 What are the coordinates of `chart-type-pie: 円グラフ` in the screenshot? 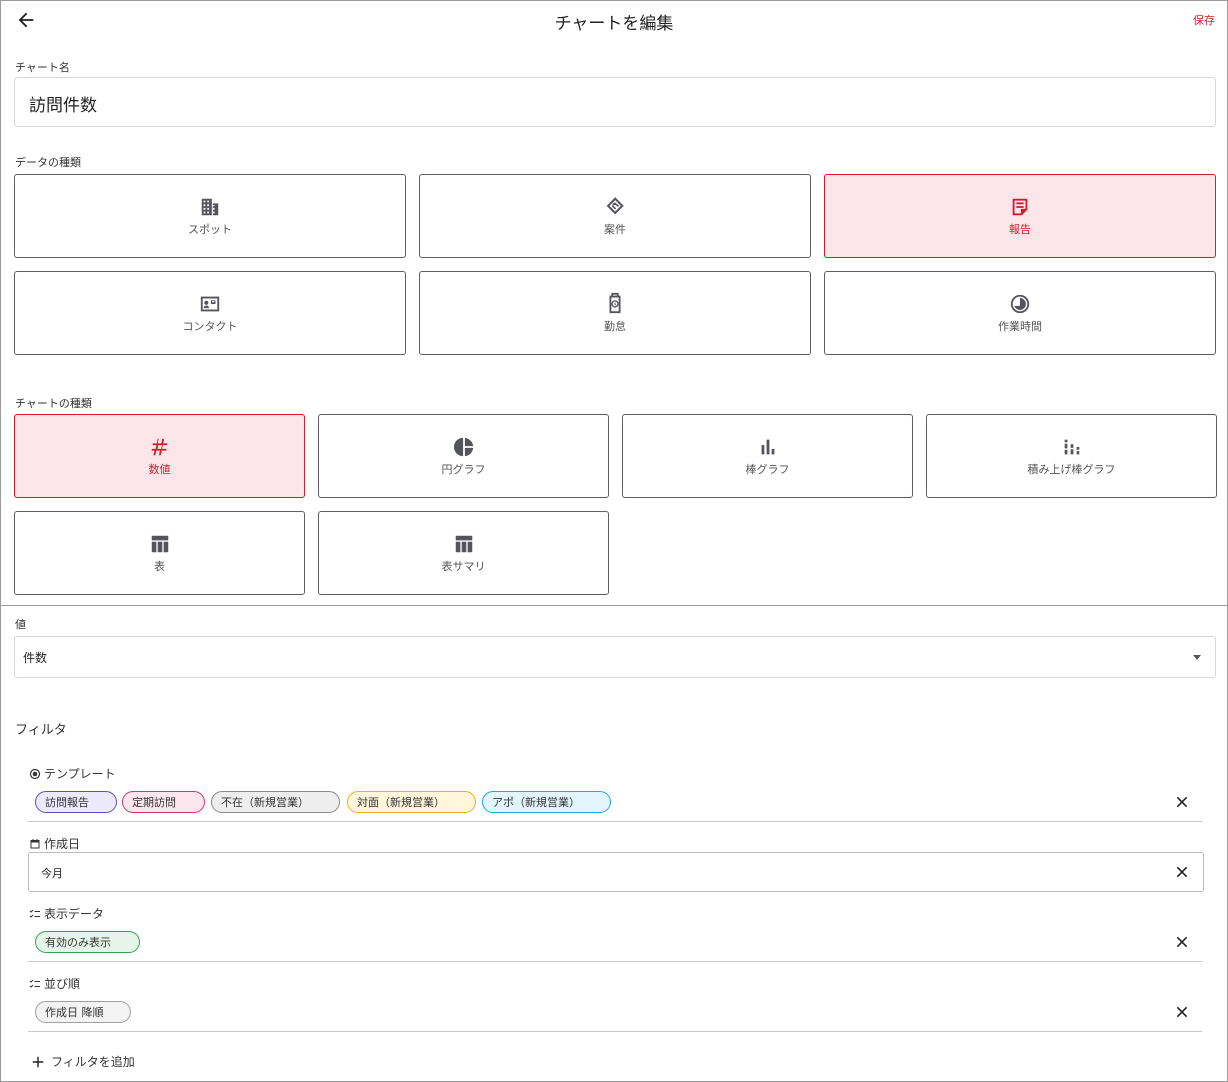 It's located at (463, 456).